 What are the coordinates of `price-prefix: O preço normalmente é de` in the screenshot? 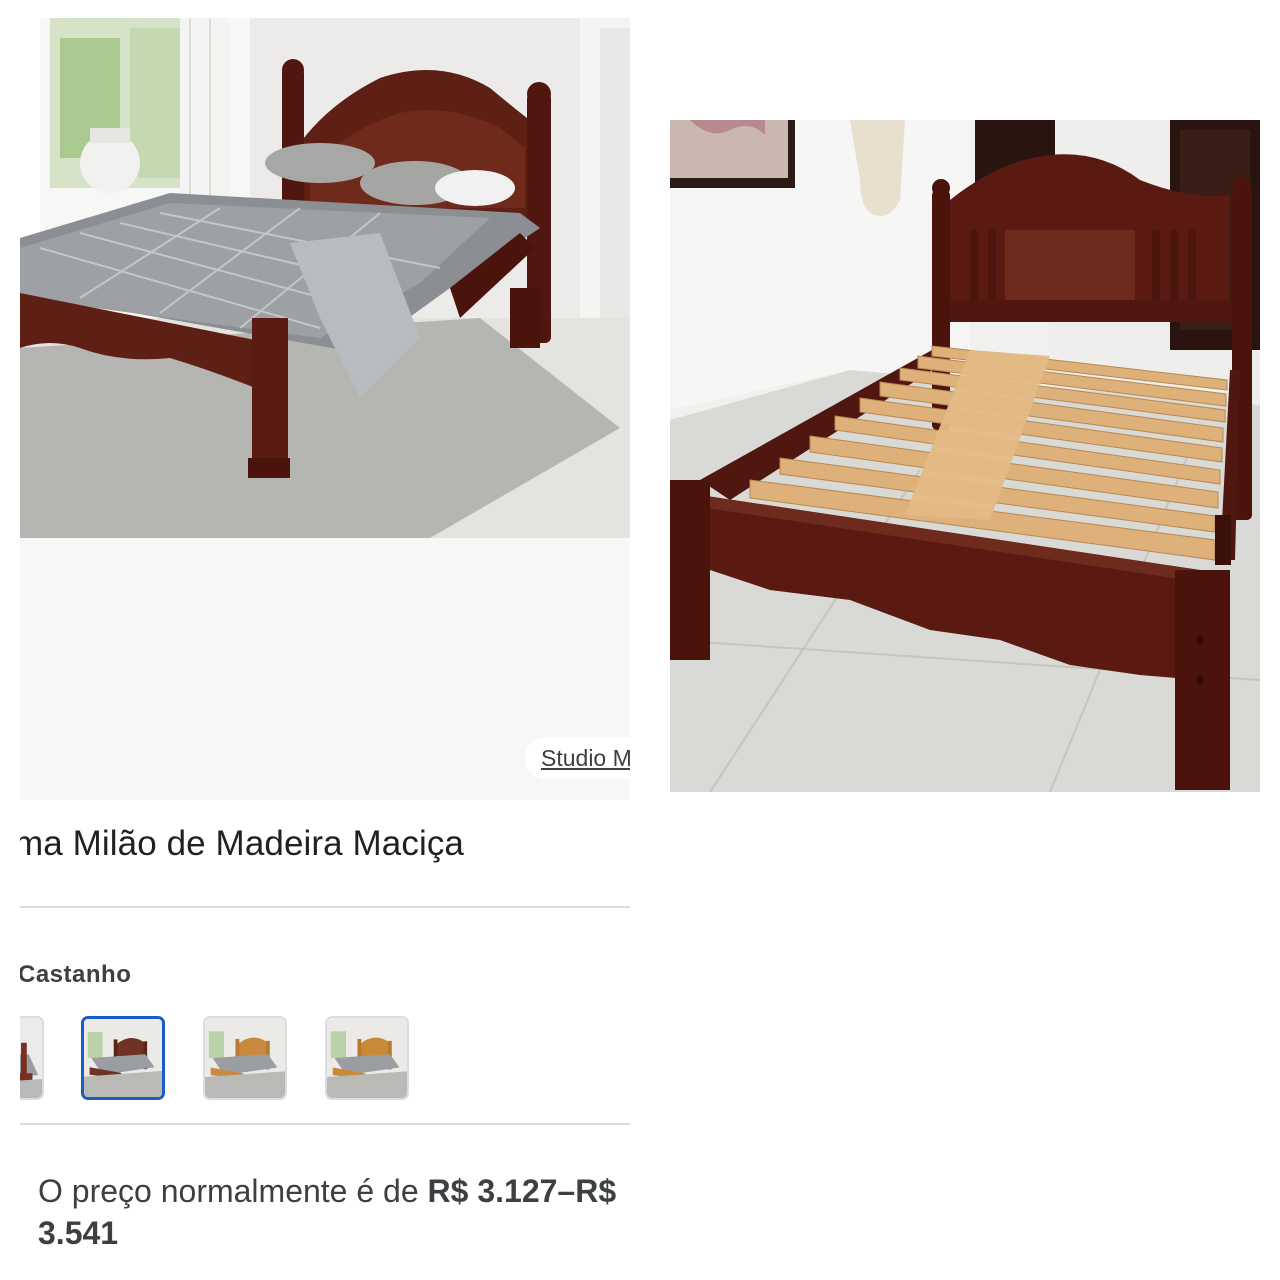 It's located at (233, 1191).